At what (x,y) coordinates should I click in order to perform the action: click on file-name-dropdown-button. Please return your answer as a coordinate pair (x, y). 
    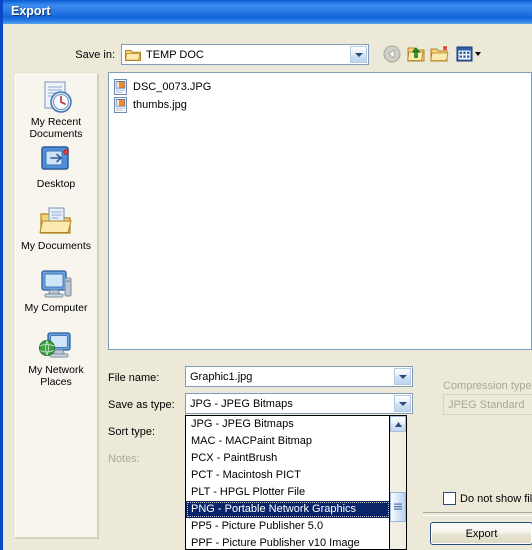
    Looking at the image, I should click on (402, 376).